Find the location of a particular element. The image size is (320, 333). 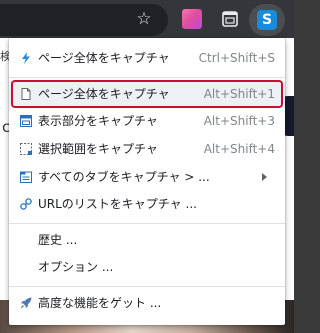

browser-toolbar: ☆ S is located at coordinates (147, 19).